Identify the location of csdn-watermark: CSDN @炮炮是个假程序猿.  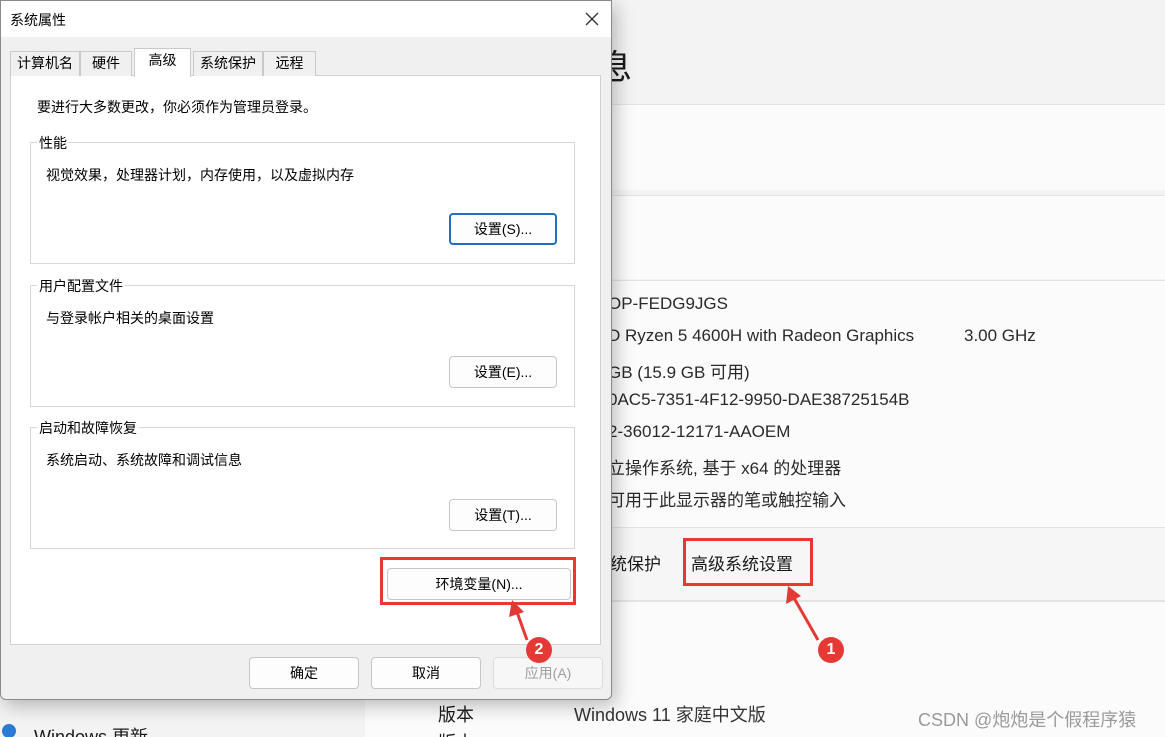
(1027, 720).